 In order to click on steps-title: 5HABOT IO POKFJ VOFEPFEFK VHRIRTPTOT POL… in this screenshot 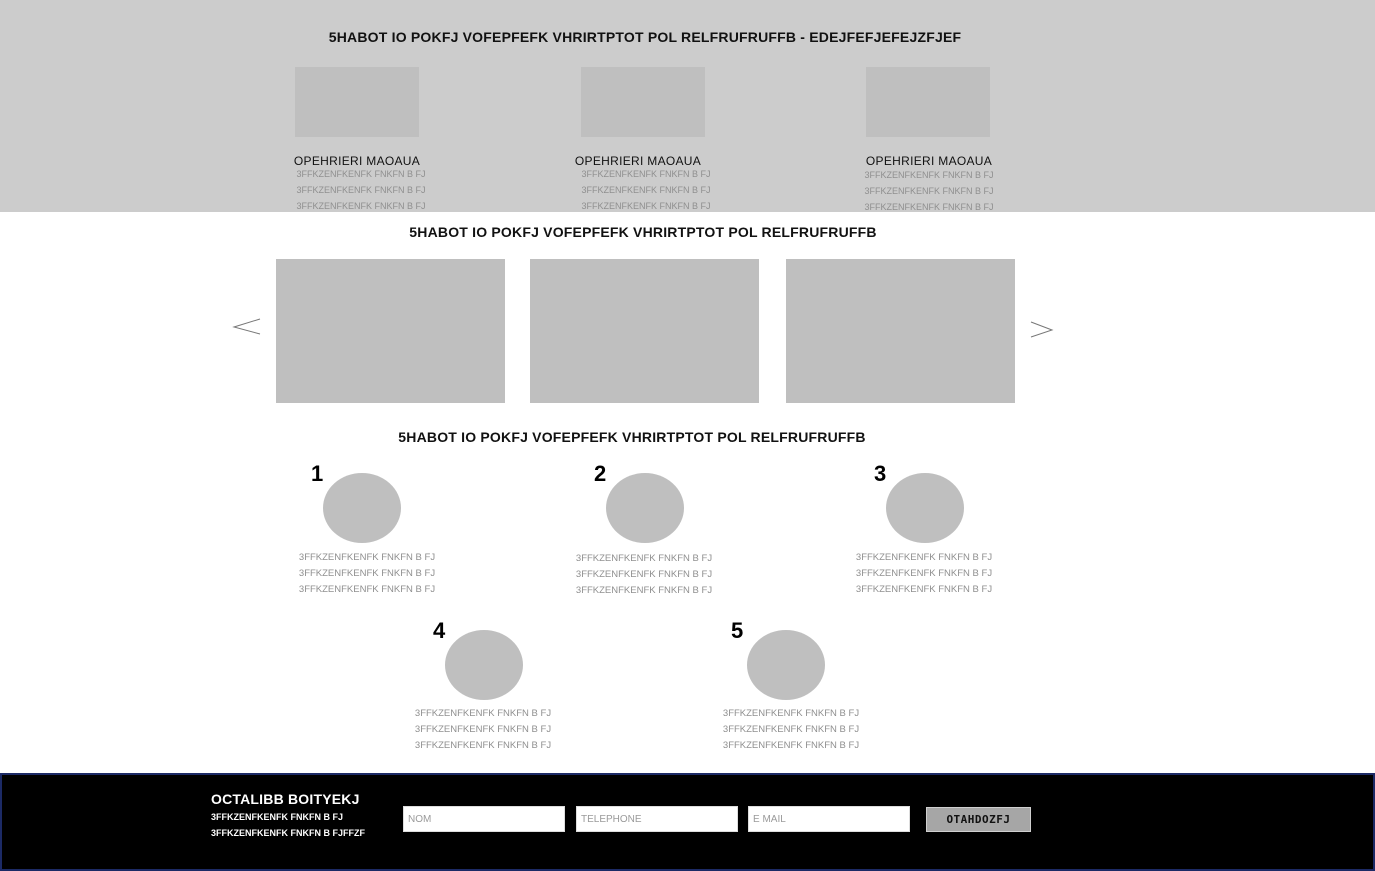, I will do `click(632, 437)`.